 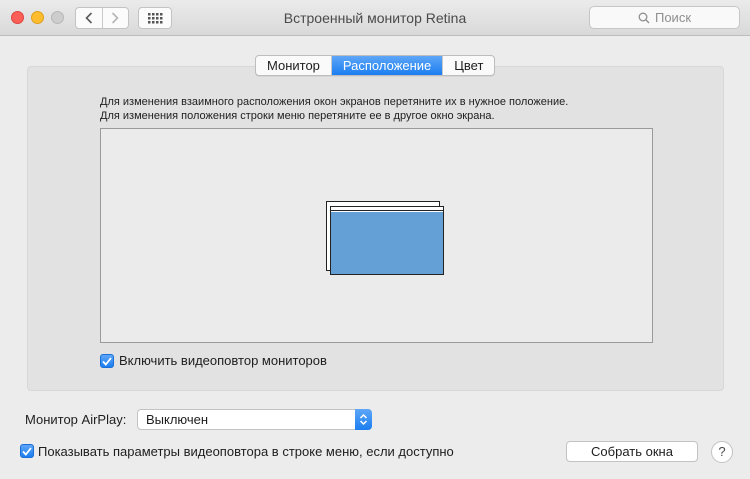 What do you see at coordinates (387, 209) in the screenshot?
I see `menu-bar-strip` at bounding box center [387, 209].